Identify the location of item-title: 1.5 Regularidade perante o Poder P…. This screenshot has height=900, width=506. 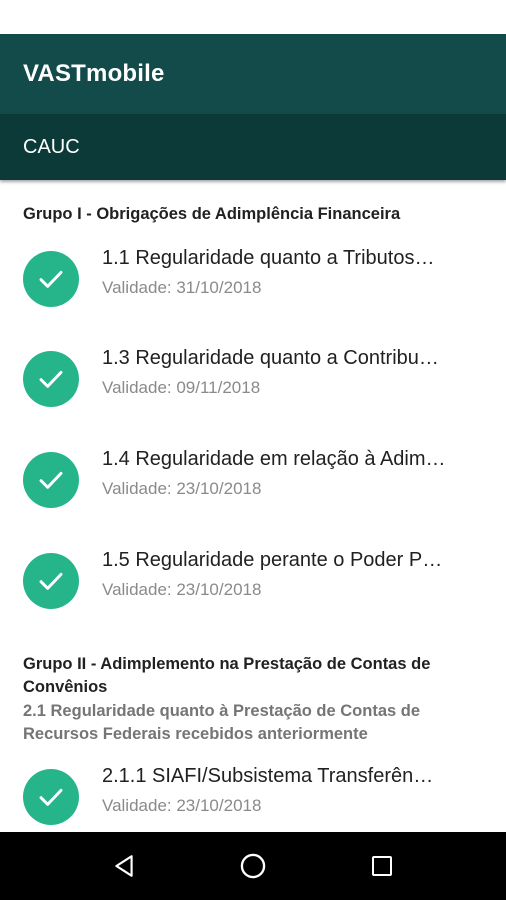
(272, 560).